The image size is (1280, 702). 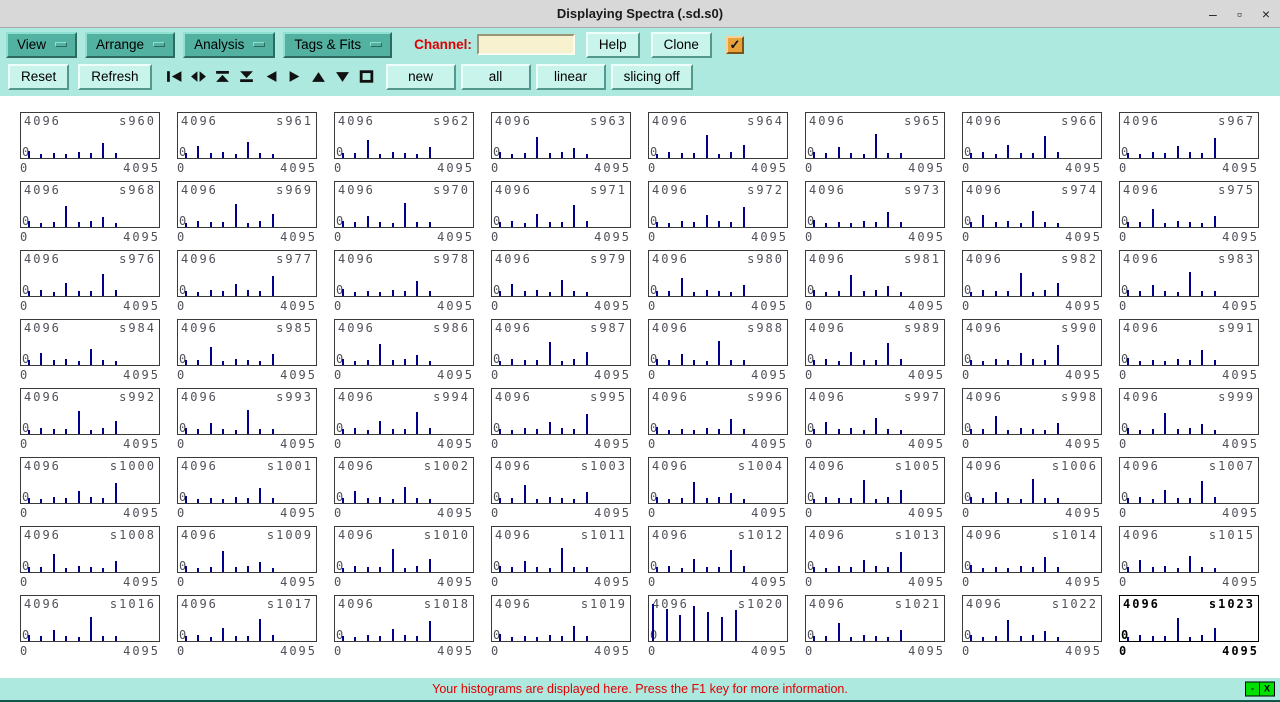 What do you see at coordinates (561, 411) in the screenshot?
I see `spectrum-plot: 4096 s995 0` at bounding box center [561, 411].